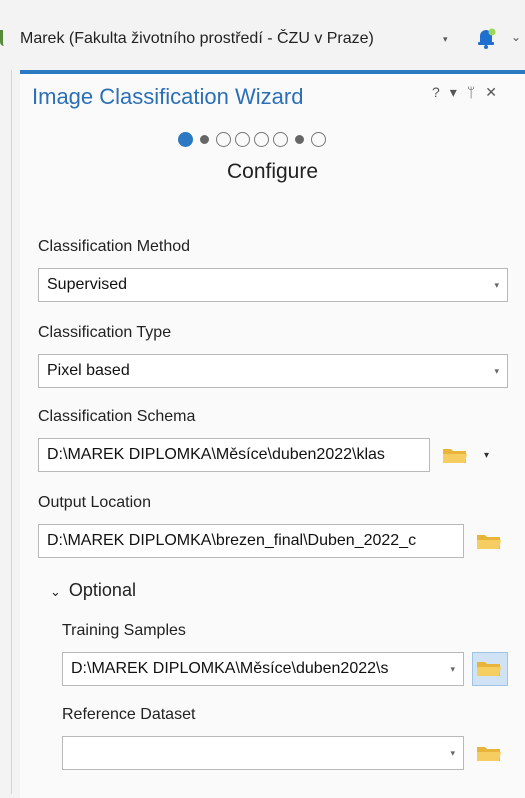 The height and width of the screenshot is (798, 525). I want to click on classification-schema-label: Classification Schema, so click(117, 416).